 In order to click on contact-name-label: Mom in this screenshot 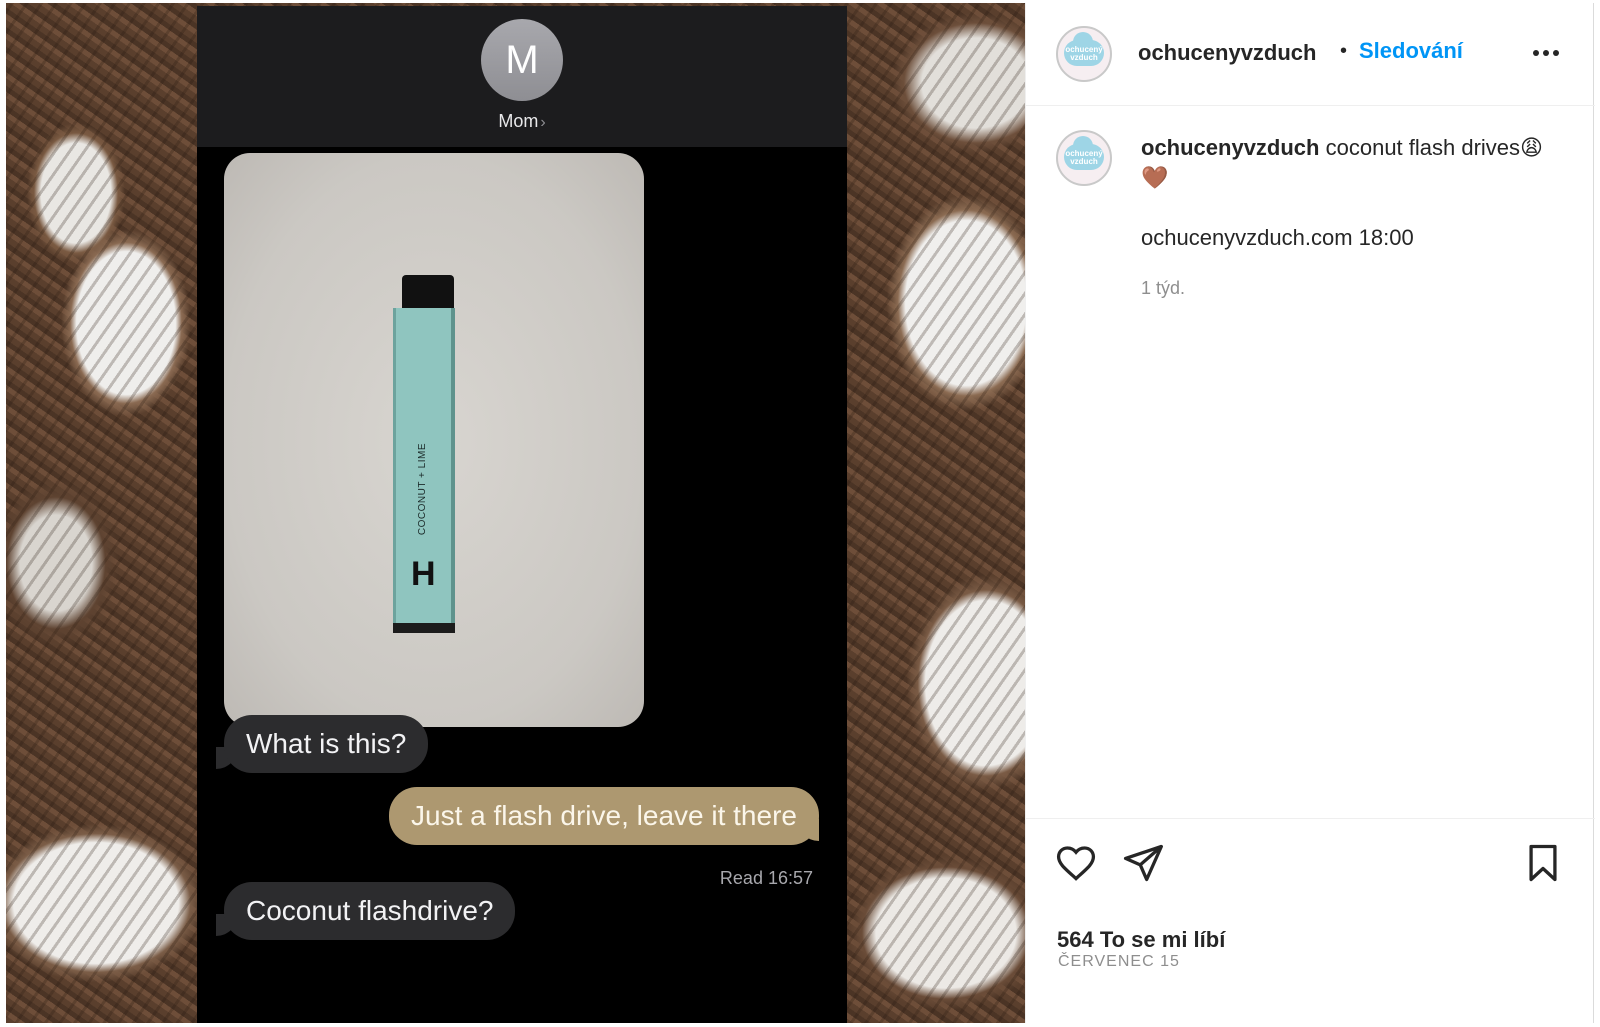, I will do `click(518, 121)`.